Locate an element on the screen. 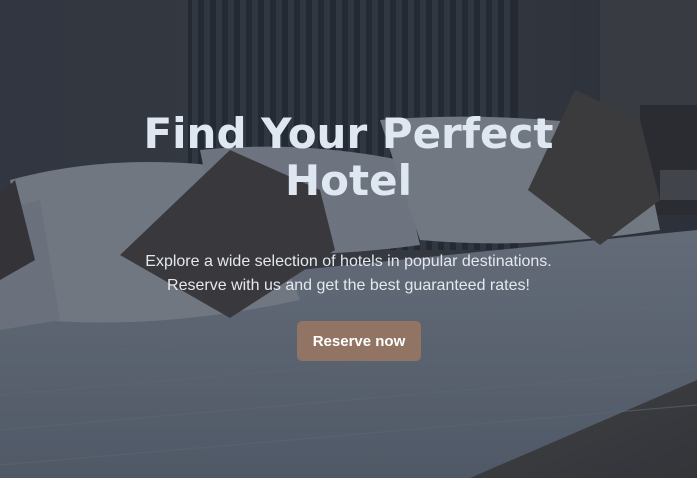  hero-title-line-2: Hotel is located at coordinates (348, 180).